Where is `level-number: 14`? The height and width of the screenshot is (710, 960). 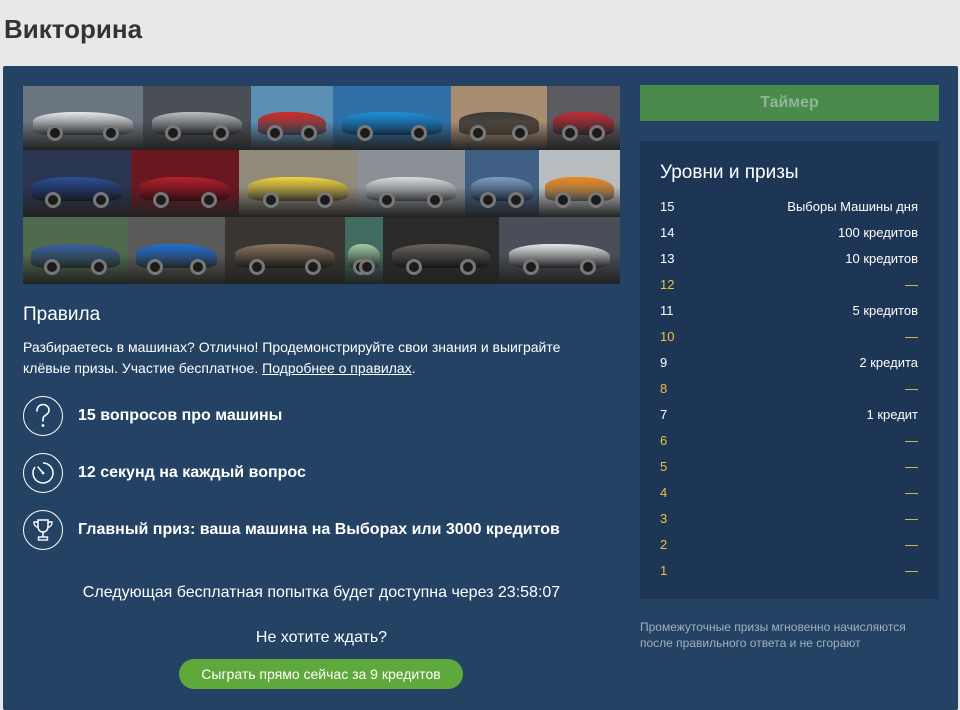
level-number: 14 is located at coordinates (667, 232).